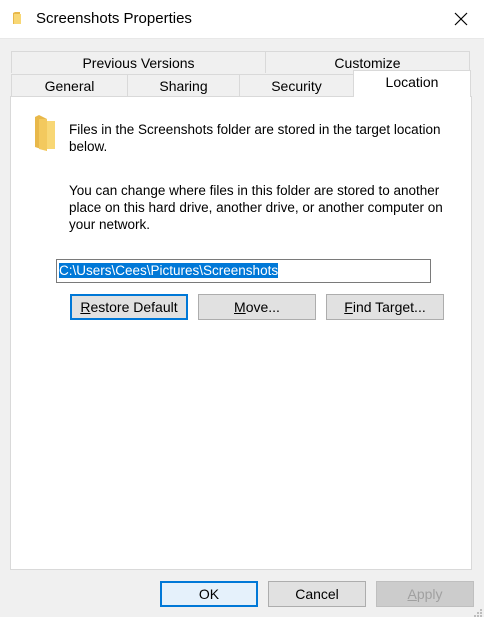 This screenshot has width=484, height=617. I want to click on cancel-label: Cancel, so click(317, 594).